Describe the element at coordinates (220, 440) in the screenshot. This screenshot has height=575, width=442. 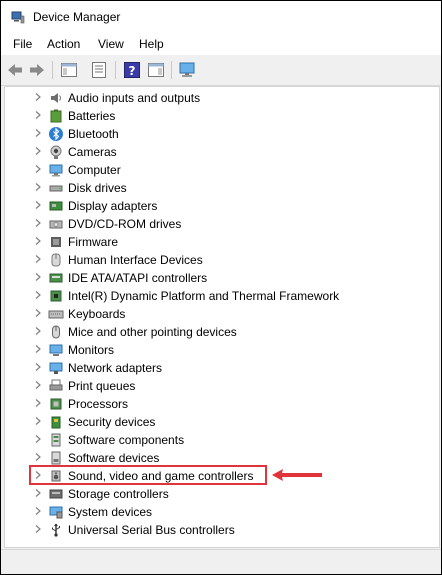
I see `tree-item: Software components` at that location.